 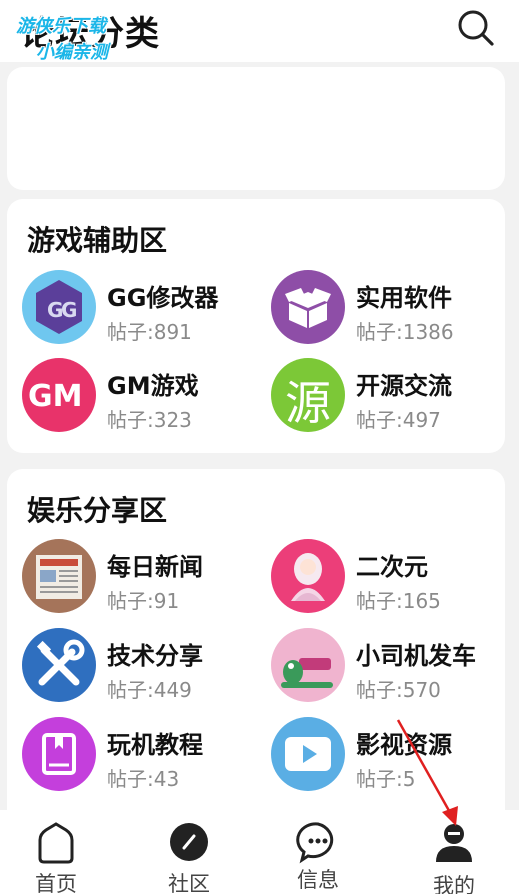 I want to click on forum-item-count: 帖子:165, so click(x=398, y=601).